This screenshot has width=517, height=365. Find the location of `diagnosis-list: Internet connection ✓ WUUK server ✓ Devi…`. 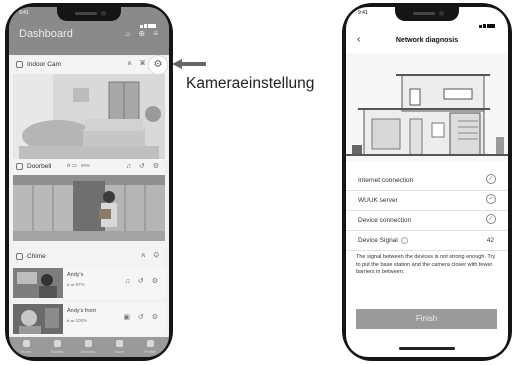

diagnosis-list: Internet connection ✓ WUUK server ✓ Devi… is located at coordinates (427, 211).